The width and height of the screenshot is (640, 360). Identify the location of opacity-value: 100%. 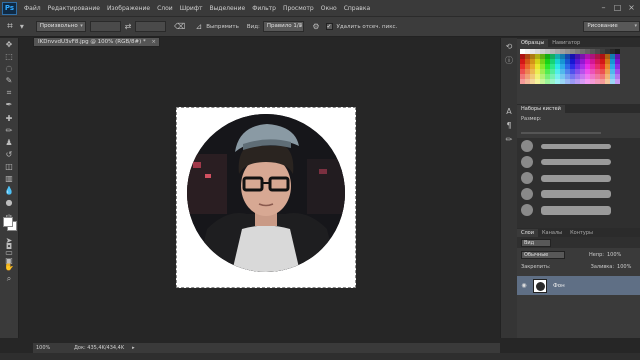
(614, 255).